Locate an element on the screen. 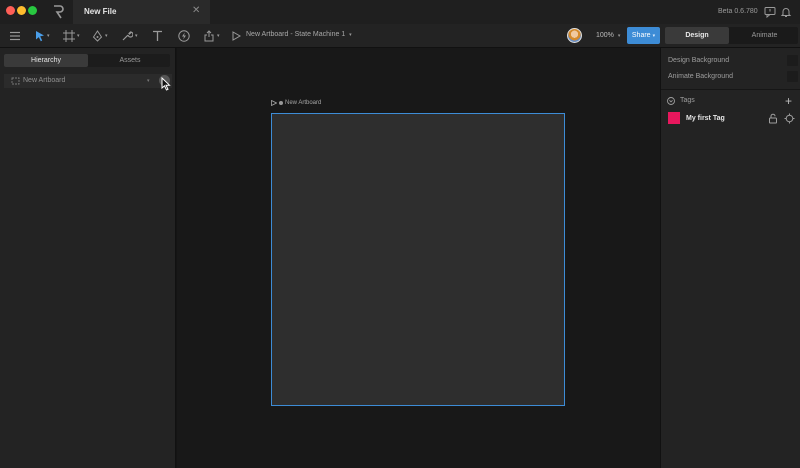 This screenshot has height=468, width=800. text-tool-button is located at coordinates (157, 36).